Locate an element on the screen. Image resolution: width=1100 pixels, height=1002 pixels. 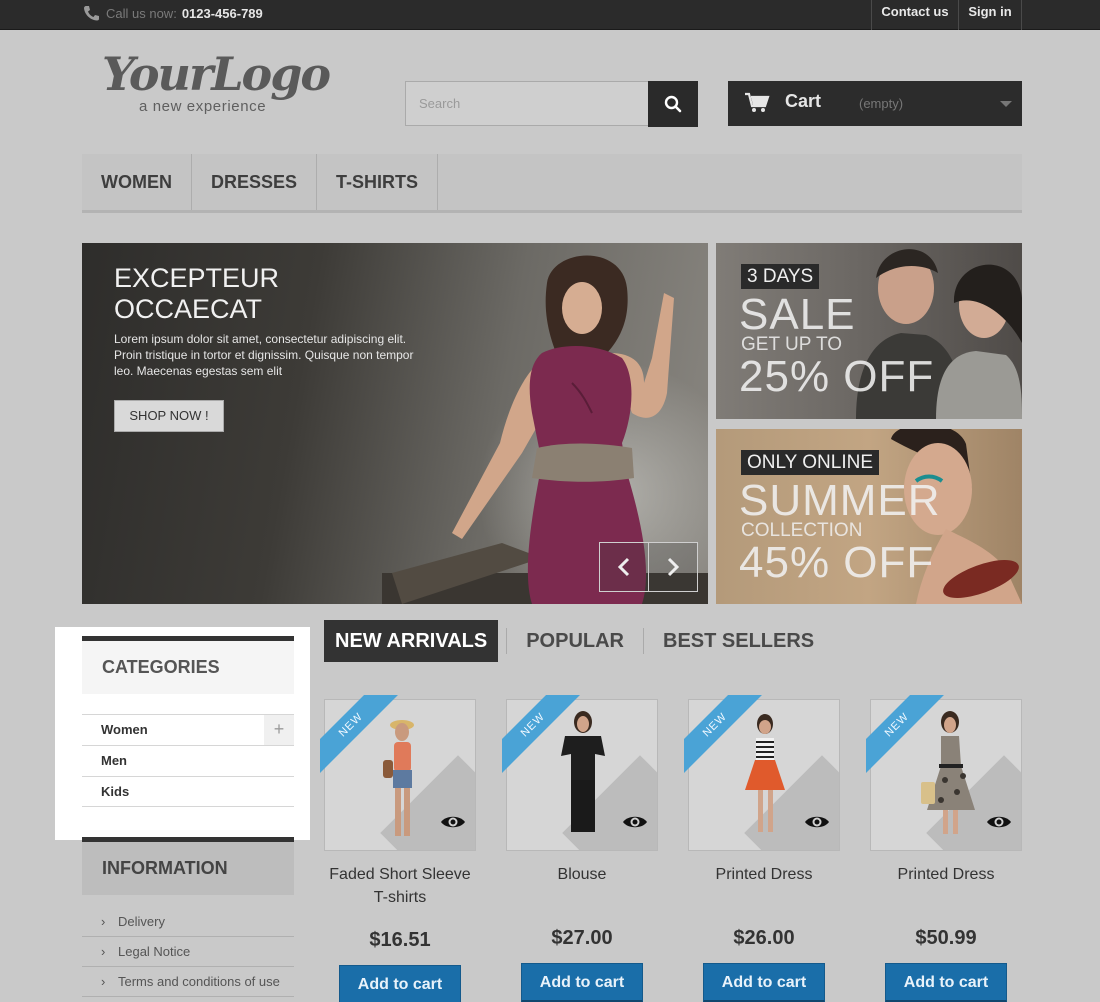
menu-item-women: WOMEN is located at coordinates (137, 182).